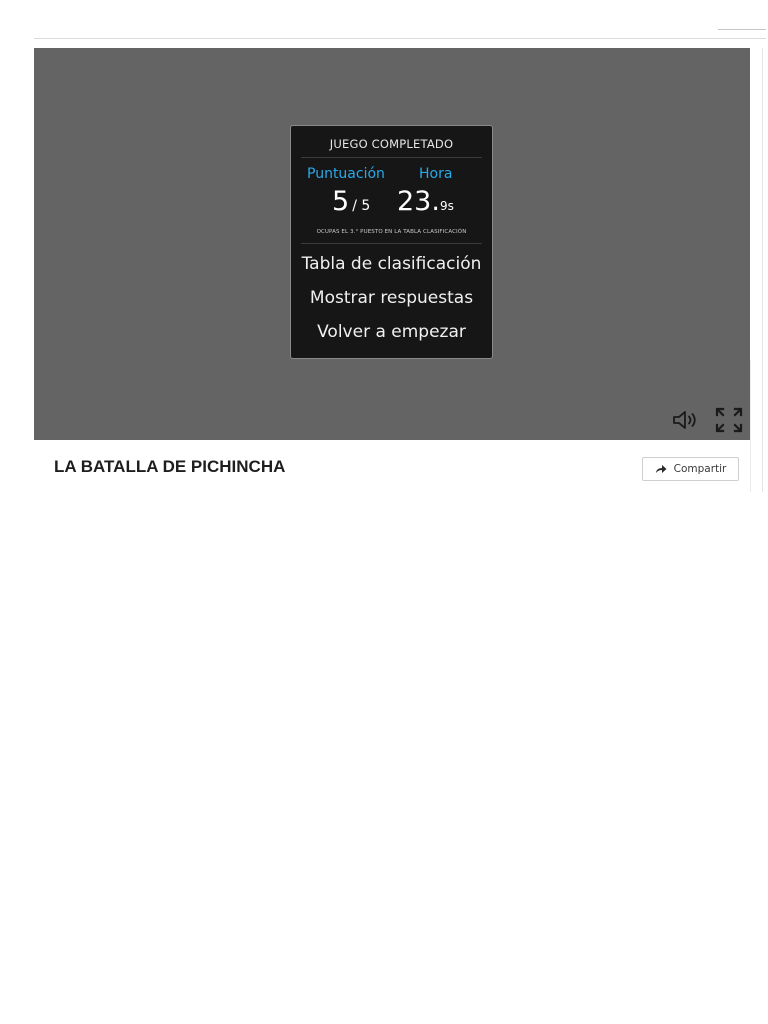 This screenshot has height=1024, width=768. What do you see at coordinates (391, 144) in the screenshot?
I see `result-heading: JUEGO COMPLETADO` at bounding box center [391, 144].